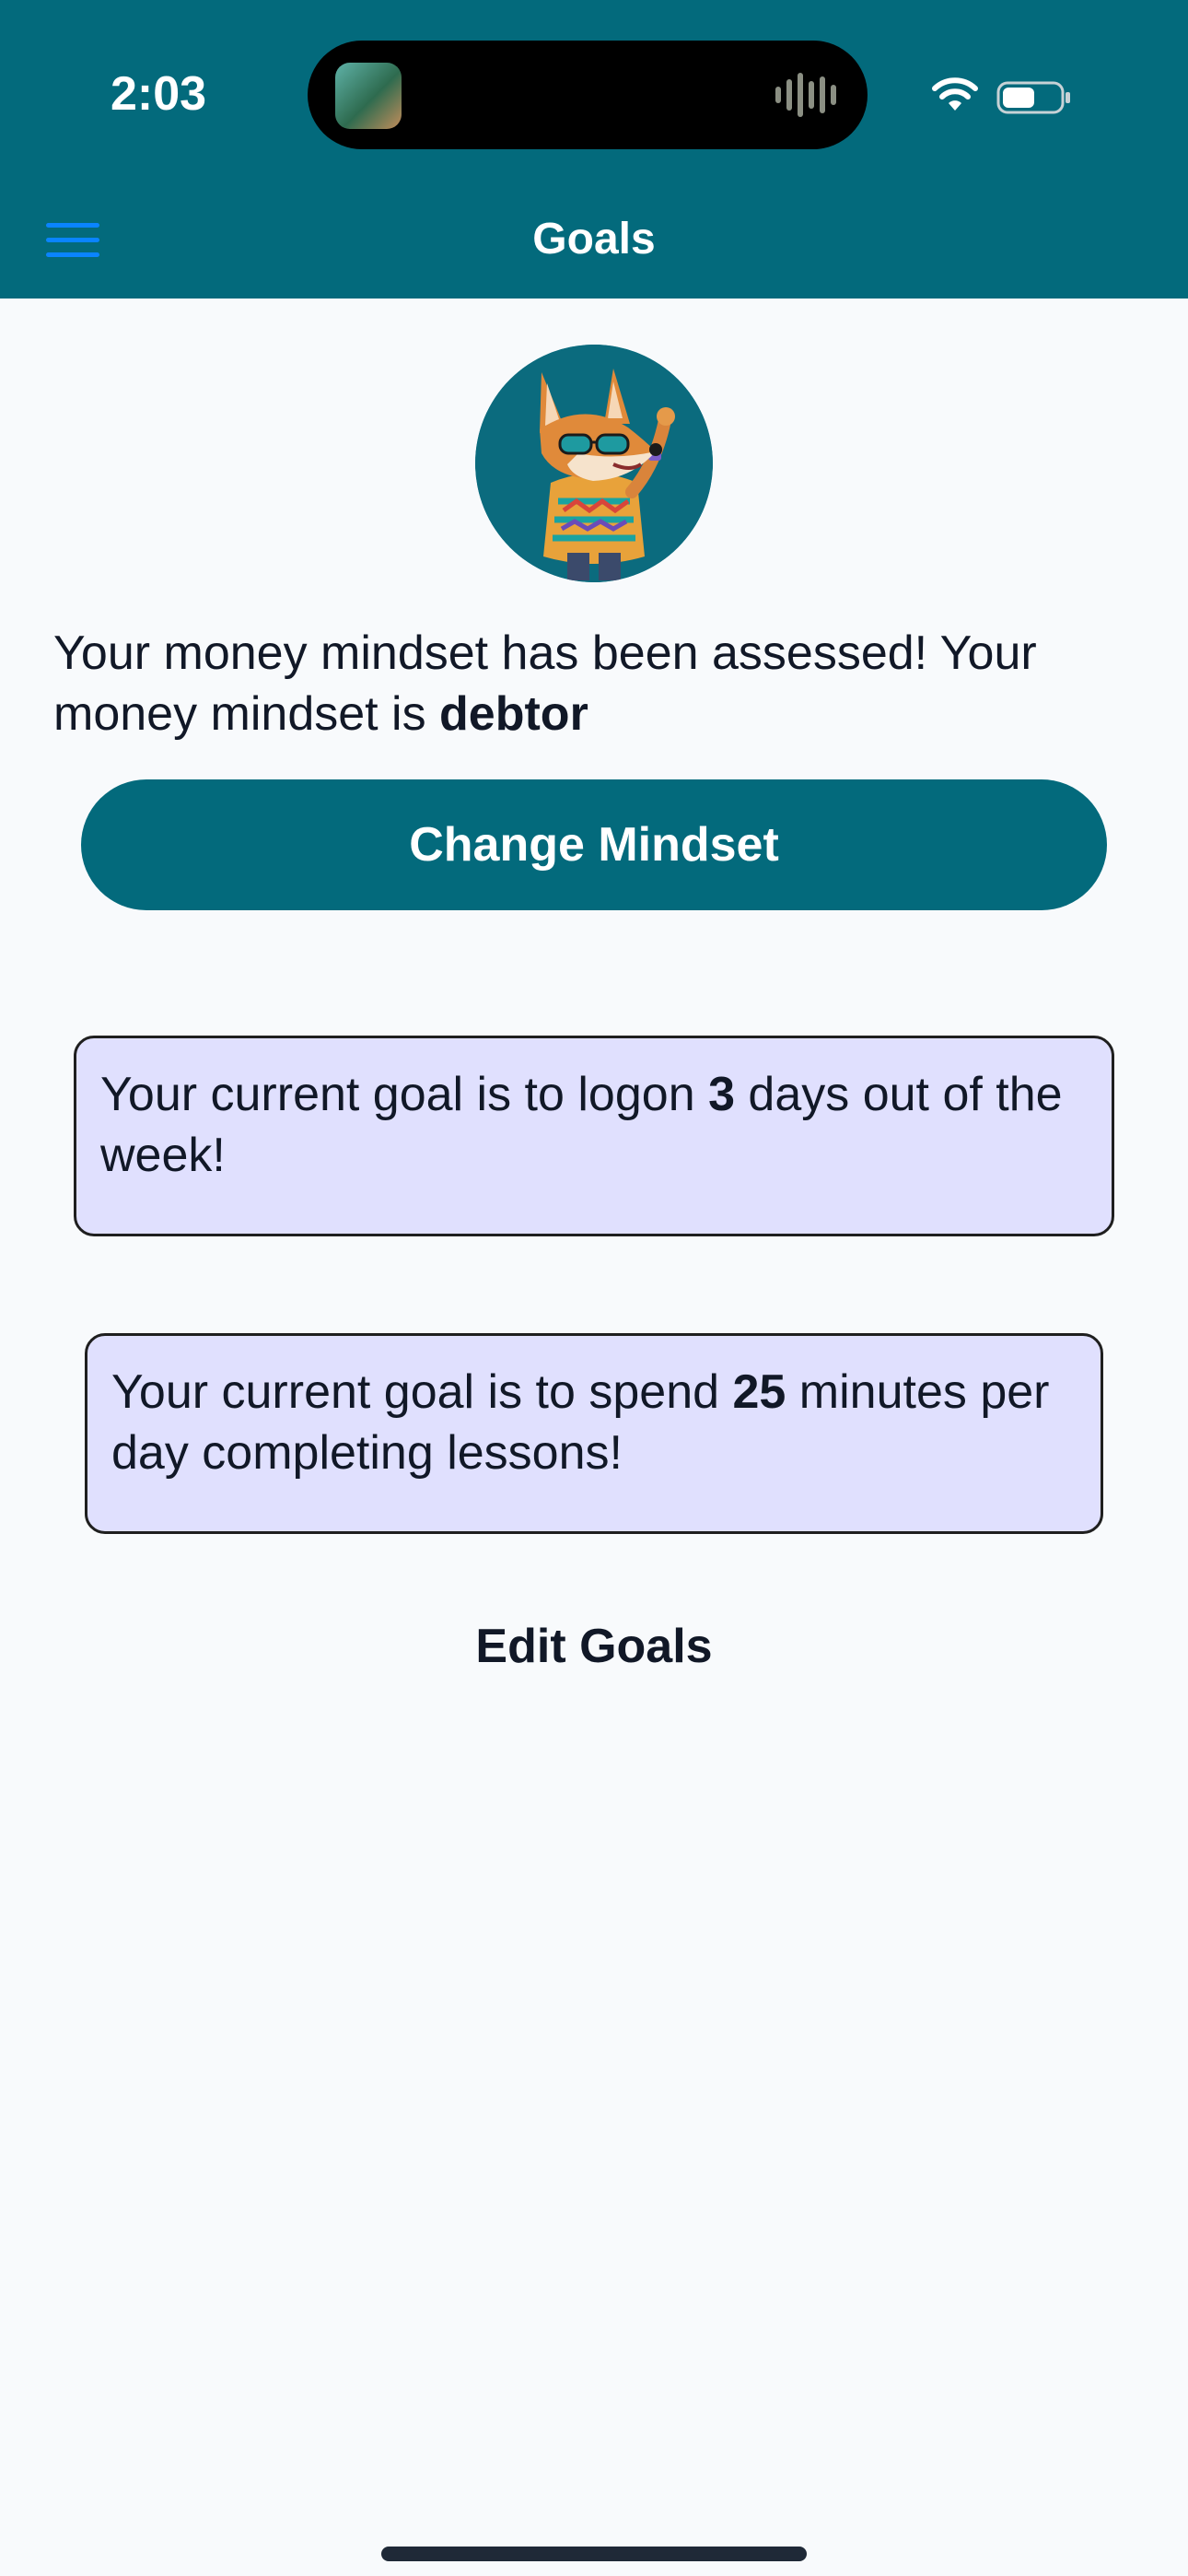 The image size is (1188, 2576). What do you see at coordinates (955, 94) in the screenshot?
I see `wifi-icon` at bounding box center [955, 94].